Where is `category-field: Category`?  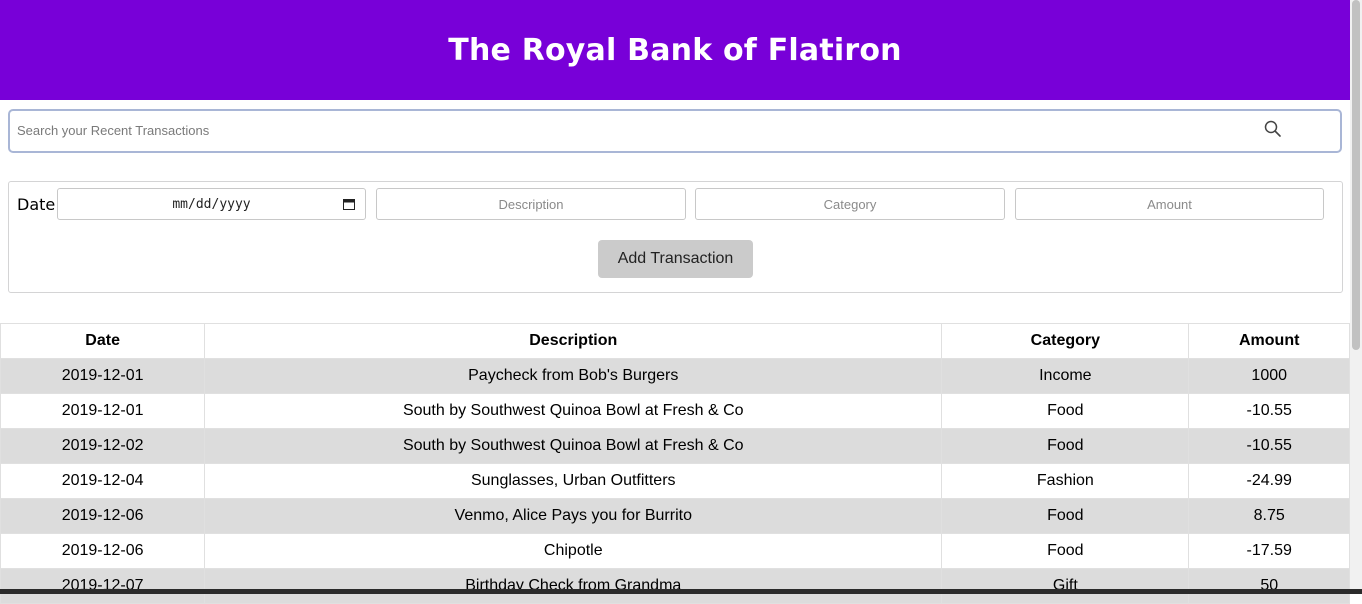
category-field: Category is located at coordinates (850, 204).